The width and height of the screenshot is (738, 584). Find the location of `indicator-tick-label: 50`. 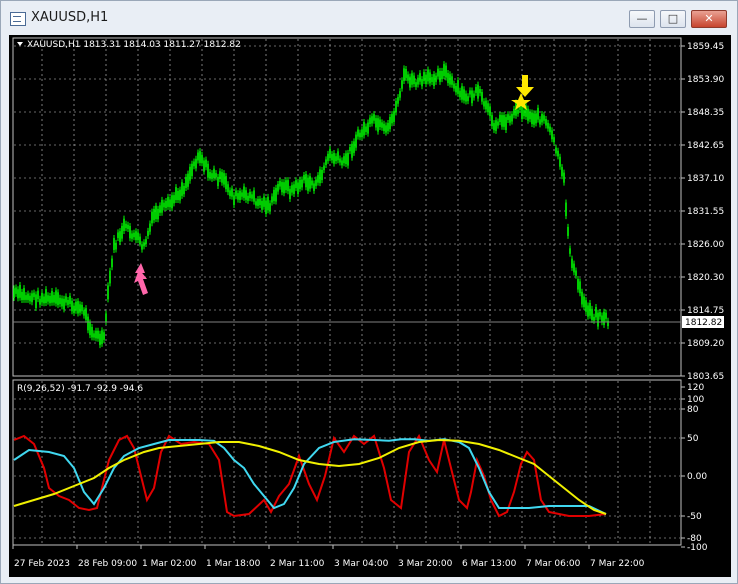

indicator-tick-label: 50 is located at coordinates (693, 439).